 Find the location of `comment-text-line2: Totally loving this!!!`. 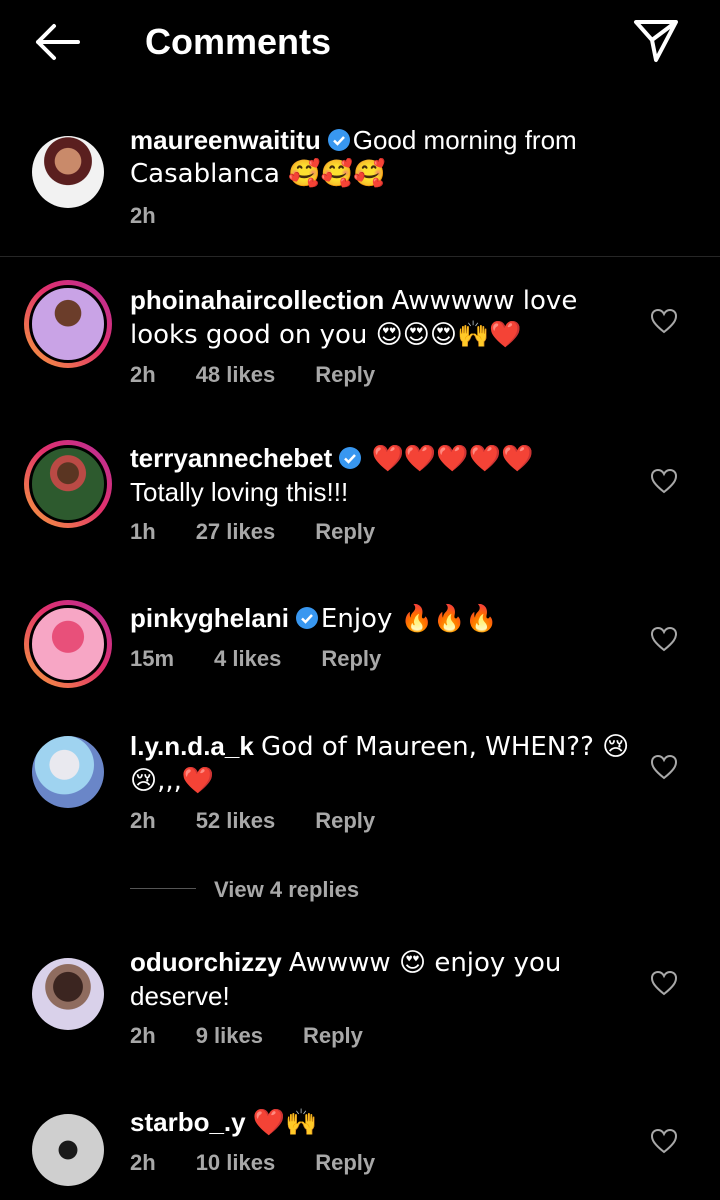

comment-text-line2: Totally loving this!!! is located at coordinates (239, 492).